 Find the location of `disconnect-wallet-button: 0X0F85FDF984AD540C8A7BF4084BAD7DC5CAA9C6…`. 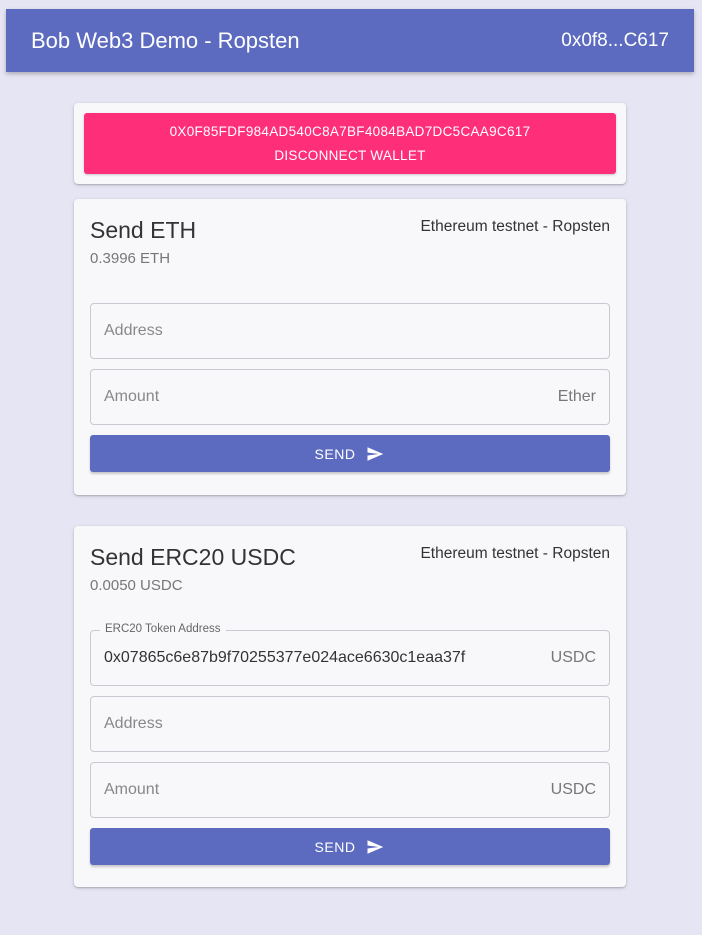

disconnect-wallet-button: 0X0F85FDF984AD540C8A7BF4084BAD7DC5CAA9C6… is located at coordinates (350, 143).